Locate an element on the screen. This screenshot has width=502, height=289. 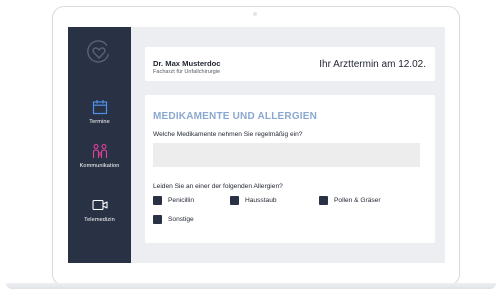
sidebar-item-label: Kommunikation is located at coordinates (99, 166).